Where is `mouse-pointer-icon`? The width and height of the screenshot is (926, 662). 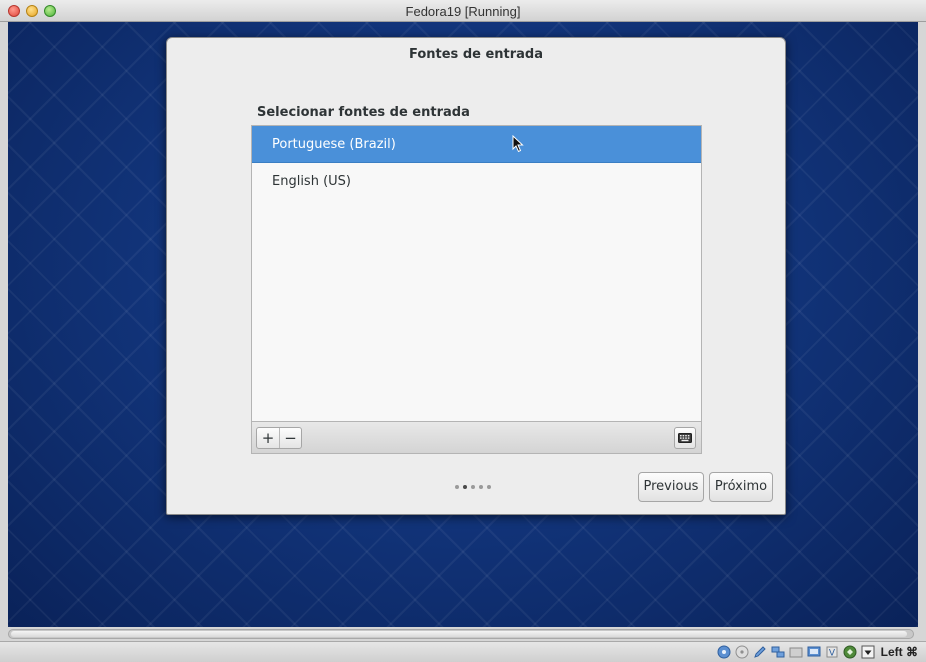
mouse-pointer-icon is located at coordinates (518, 144).